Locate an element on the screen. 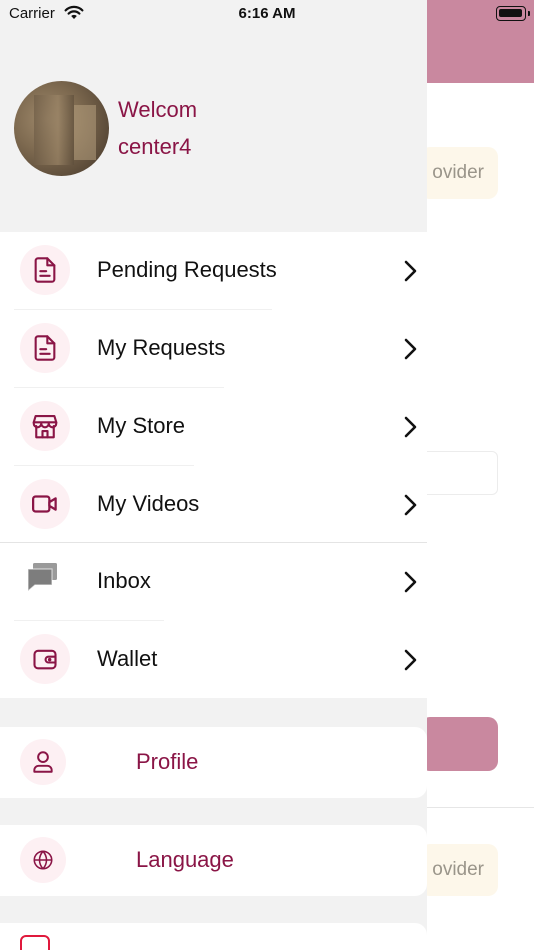 This screenshot has width=534, height=950. chat-icon is located at coordinates (42, 577).